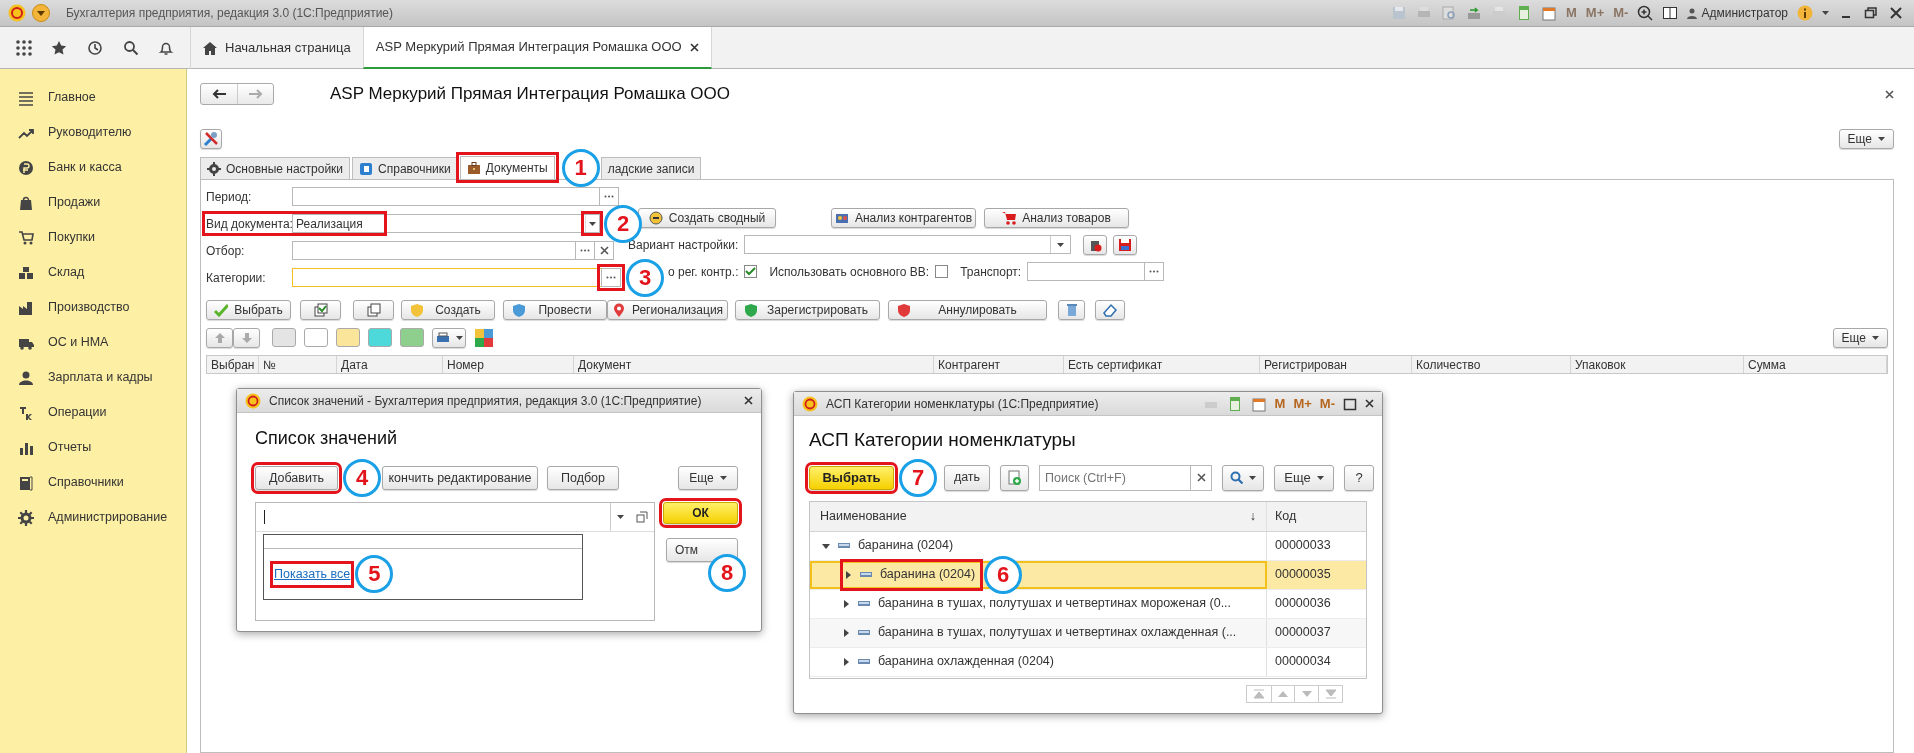  Describe the element at coordinates (967, 477) in the screenshot. I see `create-button: дать` at that location.